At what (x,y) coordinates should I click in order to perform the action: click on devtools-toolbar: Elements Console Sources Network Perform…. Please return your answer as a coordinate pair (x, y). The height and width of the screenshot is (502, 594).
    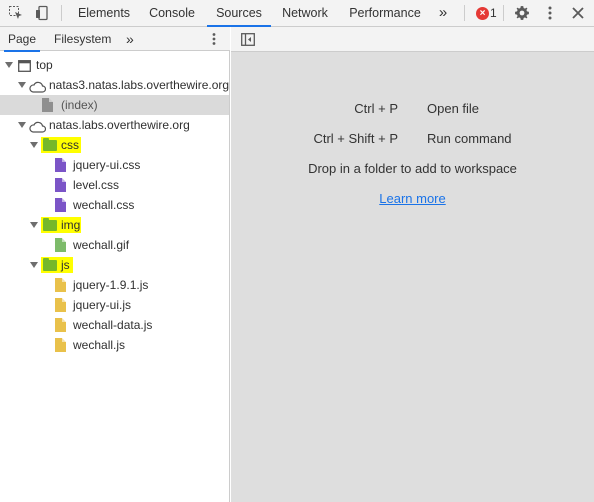
    Looking at the image, I should click on (297, 13).